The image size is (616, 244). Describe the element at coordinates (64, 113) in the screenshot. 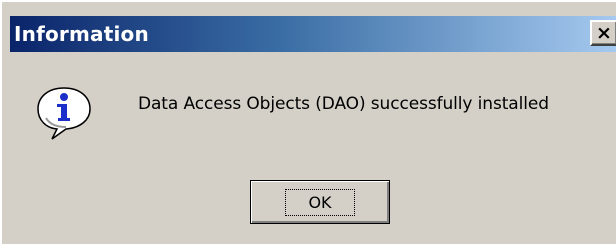

I see `information-icon` at that location.